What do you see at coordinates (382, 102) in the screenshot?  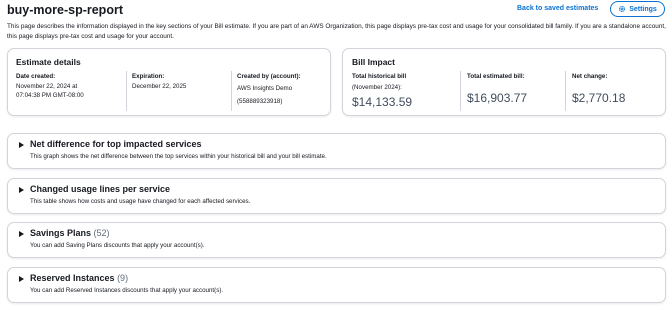 I see `historical-bill-value: $14,133.59` at bounding box center [382, 102].